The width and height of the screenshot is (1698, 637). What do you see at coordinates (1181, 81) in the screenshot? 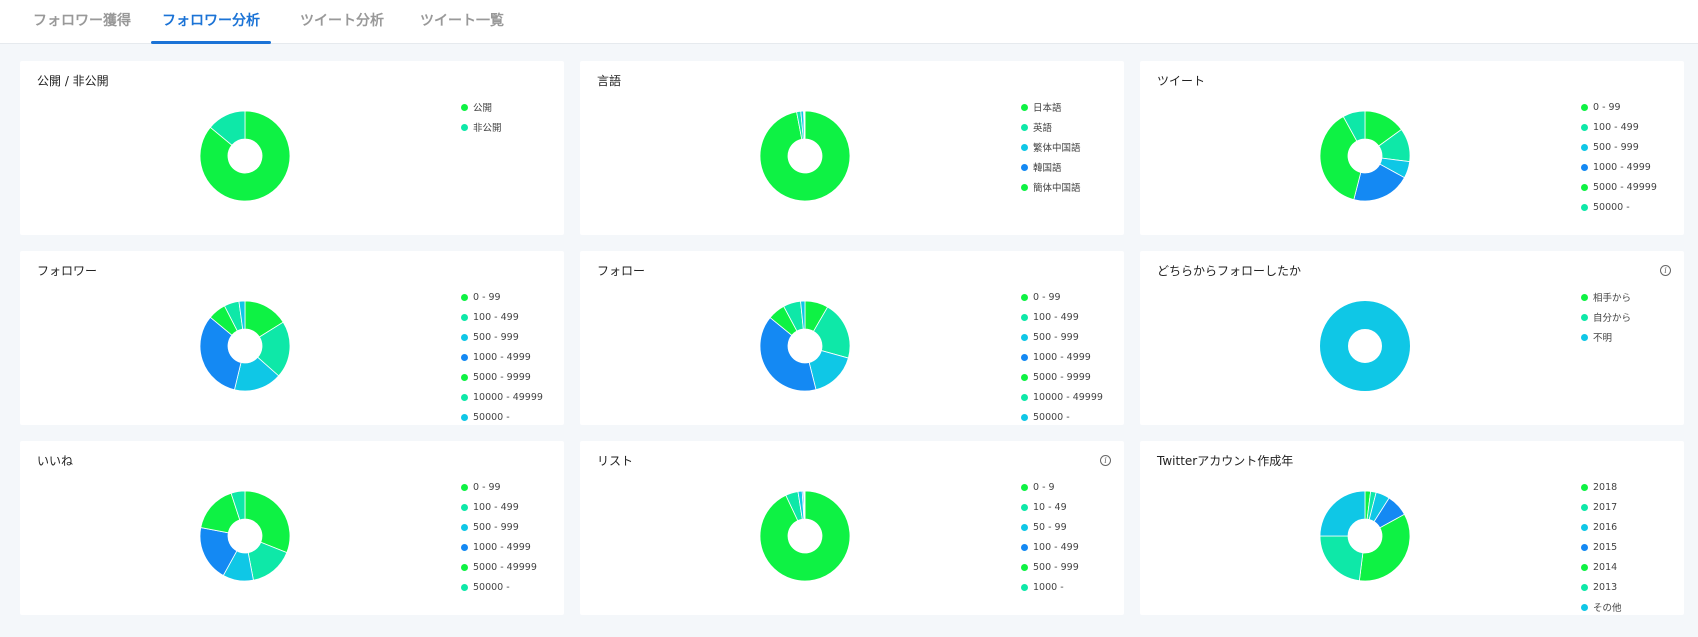
I see `chart-title: ツイート` at bounding box center [1181, 81].